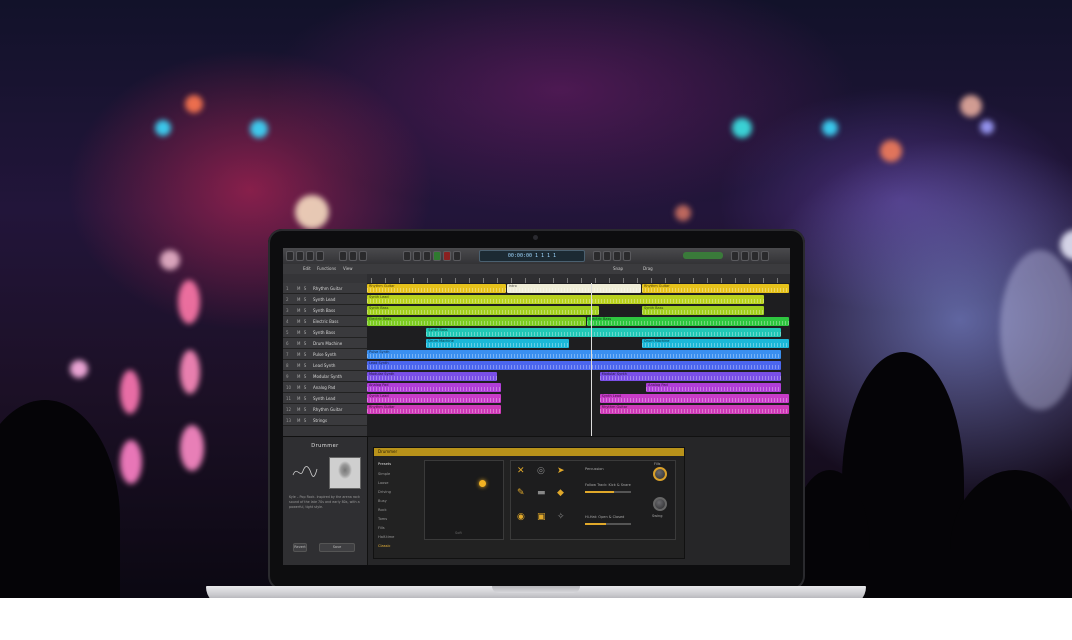 This screenshot has width=1072, height=640. What do you see at coordinates (561, 517) in the screenshot?
I see `hihat-icon: ✧` at bounding box center [561, 517].